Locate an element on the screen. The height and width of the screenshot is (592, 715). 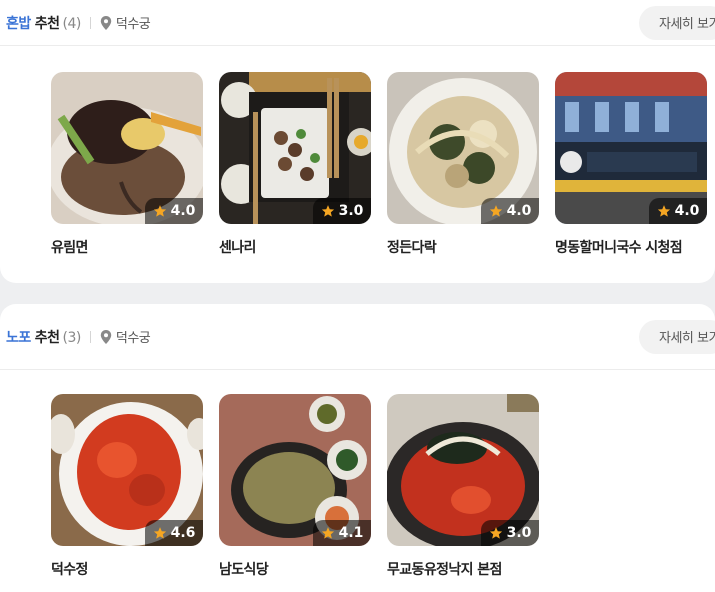
restaurant-name: 남도식당 is located at coordinates (295, 569).